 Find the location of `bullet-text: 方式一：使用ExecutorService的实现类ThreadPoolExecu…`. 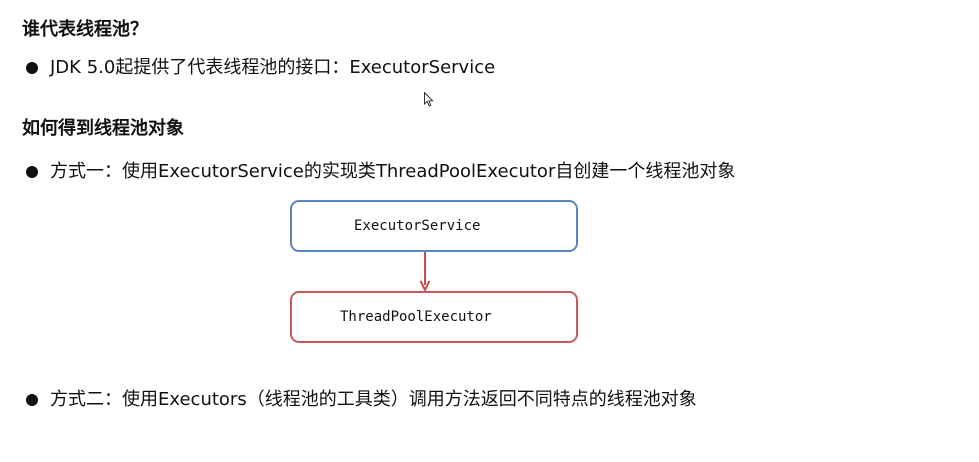

bullet-text: 方式一：使用ExecutorService的实现类ThreadPoolExecu… is located at coordinates (393, 171).